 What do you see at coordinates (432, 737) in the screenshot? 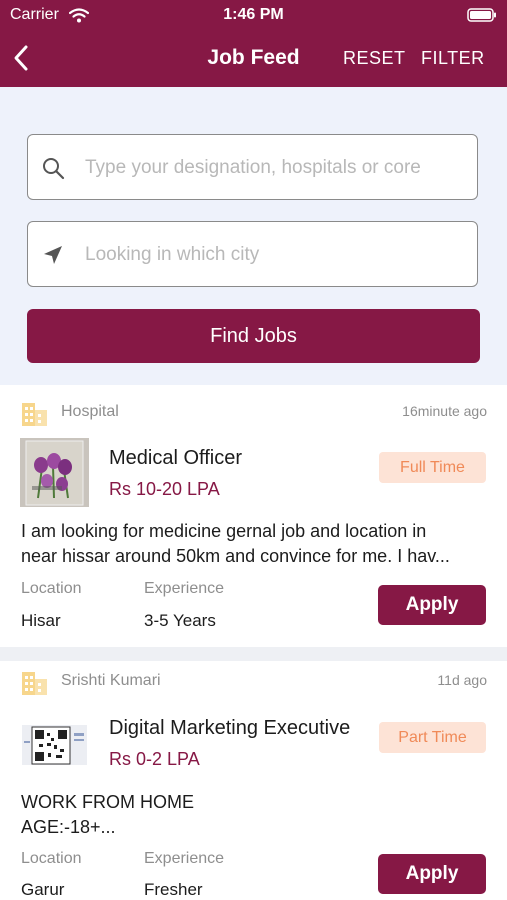
I see `job-type-badge: Part Time` at bounding box center [432, 737].